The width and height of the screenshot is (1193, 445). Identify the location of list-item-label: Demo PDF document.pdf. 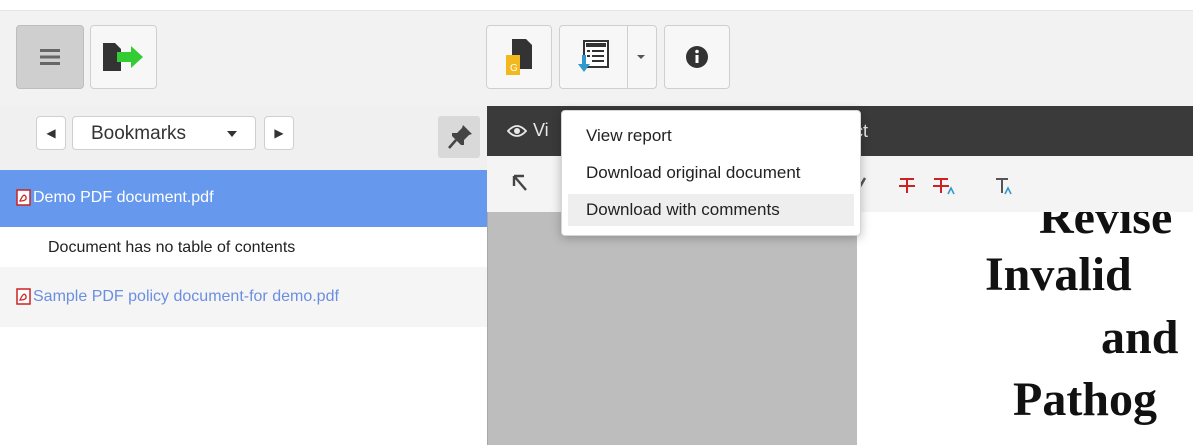
(123, 197).